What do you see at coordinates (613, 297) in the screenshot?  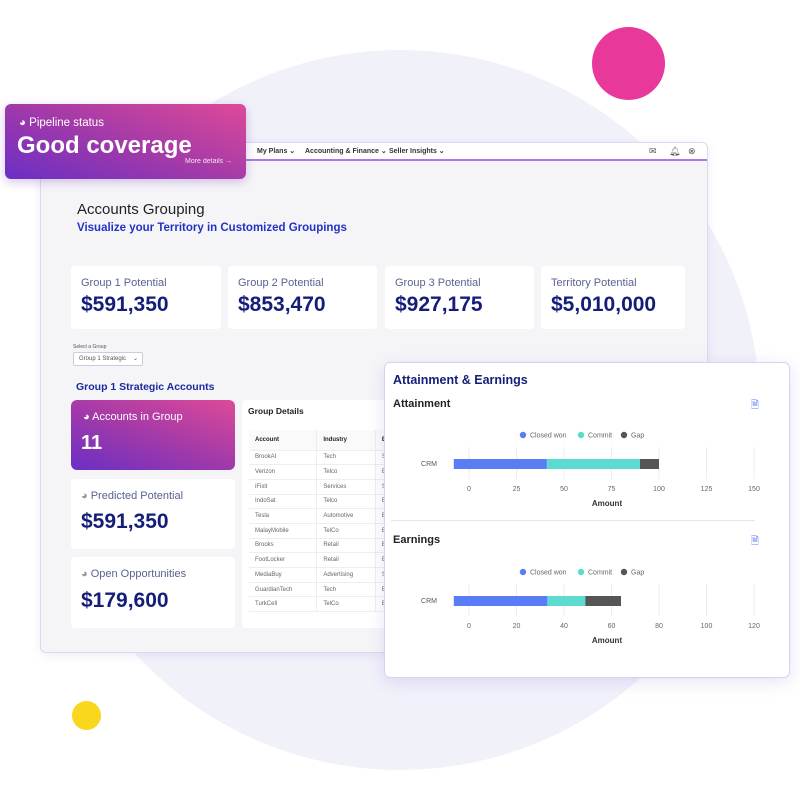 I see `stat-card-territory: Territory Potential $5,010,000` at bounding box center [613, 297].